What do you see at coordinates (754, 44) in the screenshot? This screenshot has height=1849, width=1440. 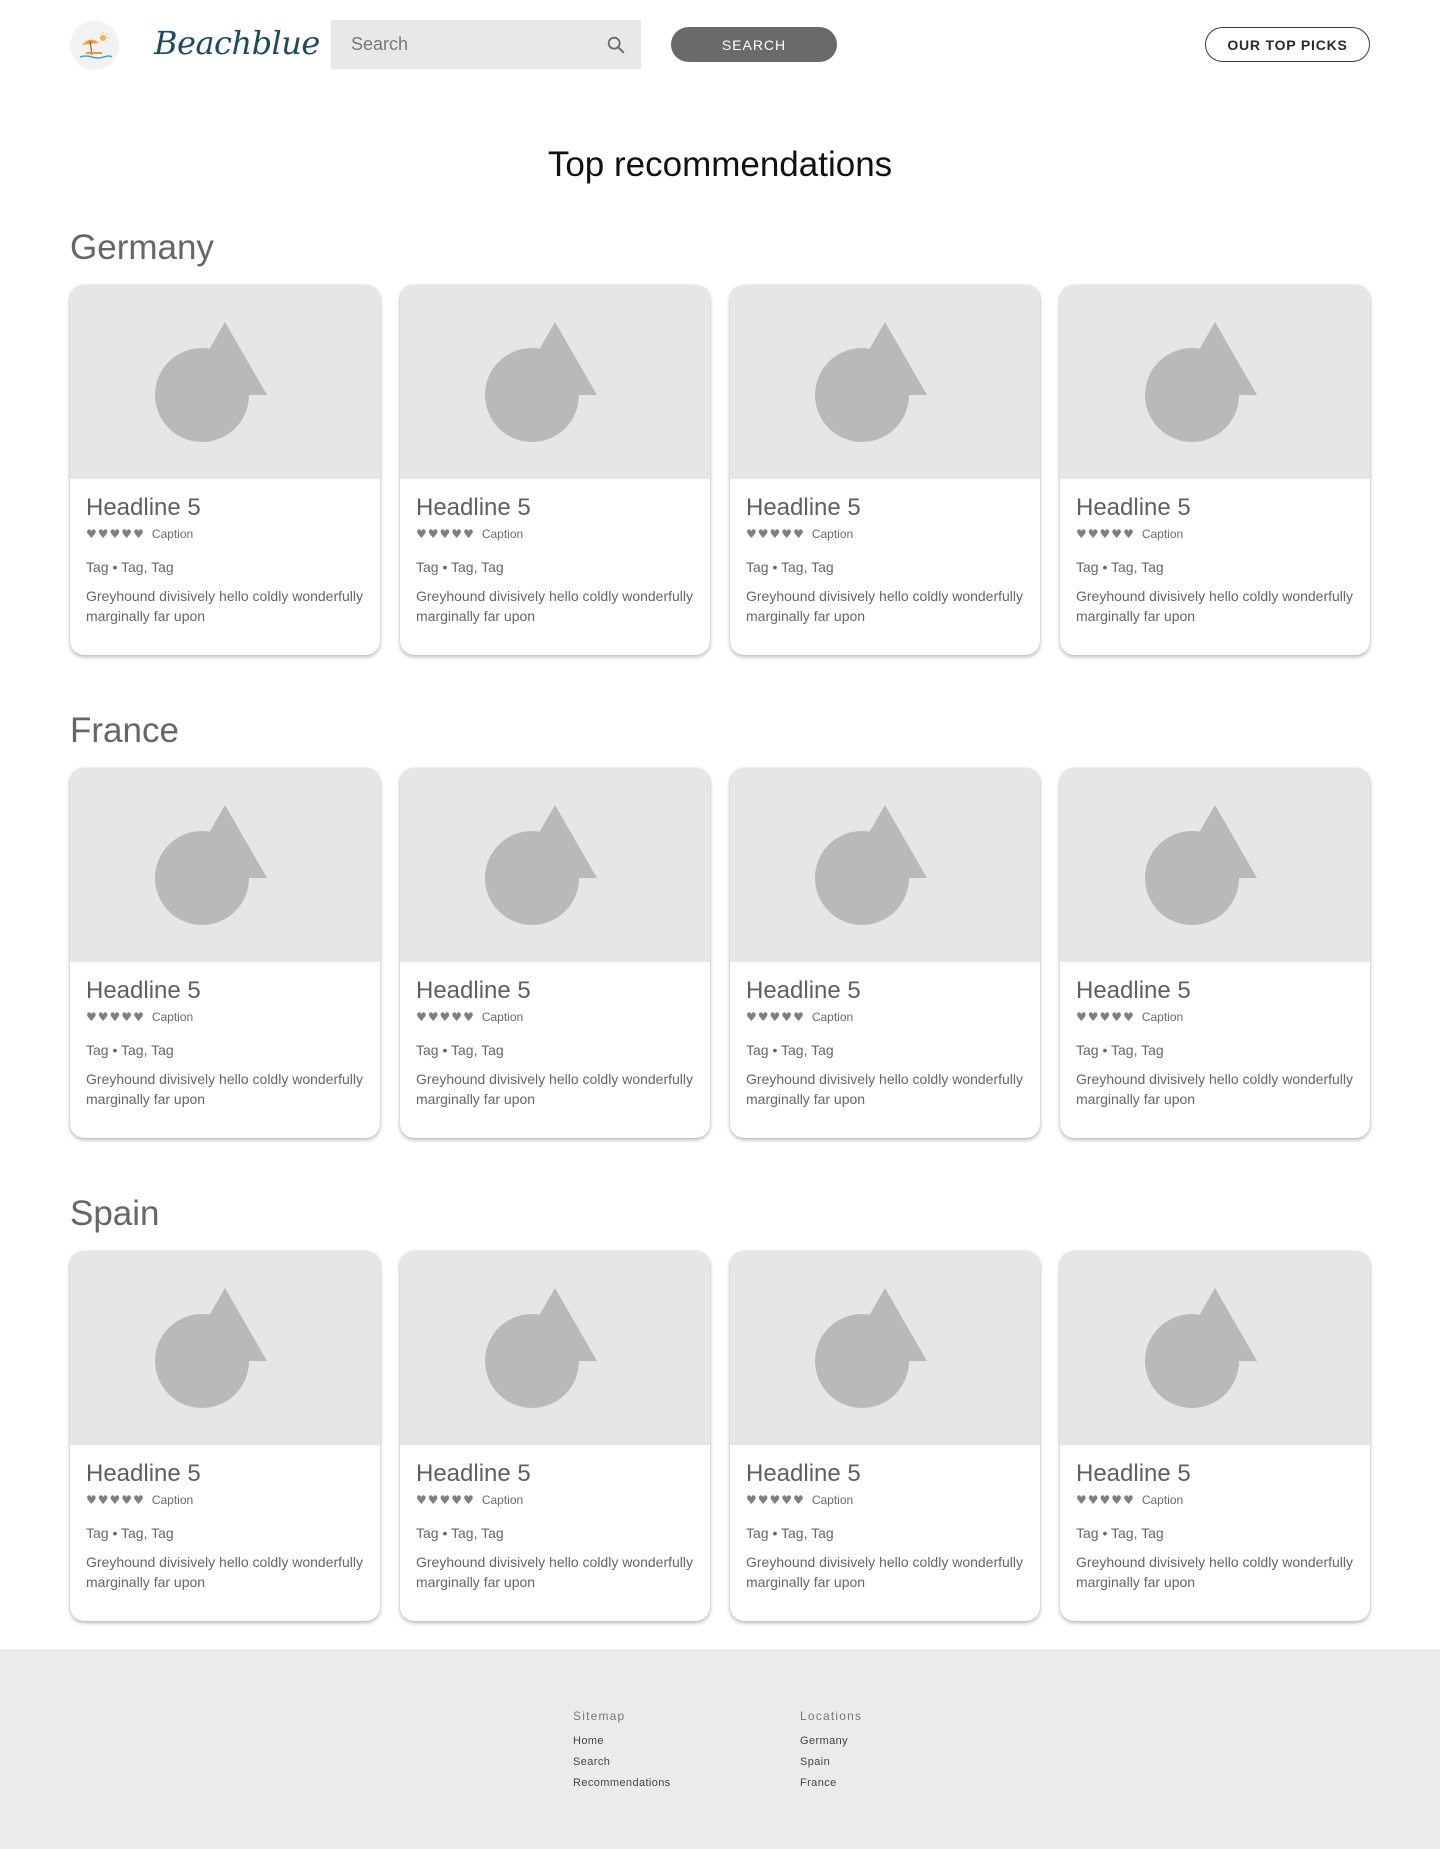 I see `search-button: SEARCH` at bounding box center [754, 44].